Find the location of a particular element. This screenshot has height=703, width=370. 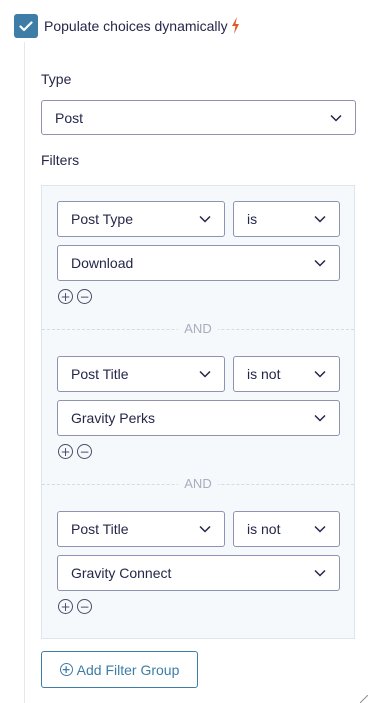

filter-value-select: Download is located at coordinates (198, 263).